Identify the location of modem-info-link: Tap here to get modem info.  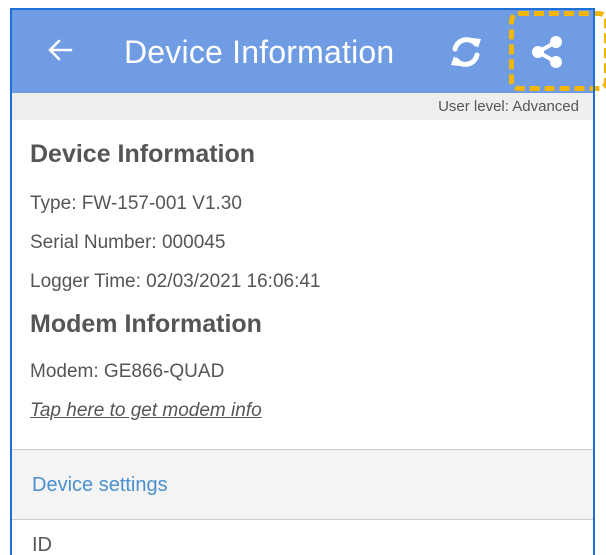
(146, 411).